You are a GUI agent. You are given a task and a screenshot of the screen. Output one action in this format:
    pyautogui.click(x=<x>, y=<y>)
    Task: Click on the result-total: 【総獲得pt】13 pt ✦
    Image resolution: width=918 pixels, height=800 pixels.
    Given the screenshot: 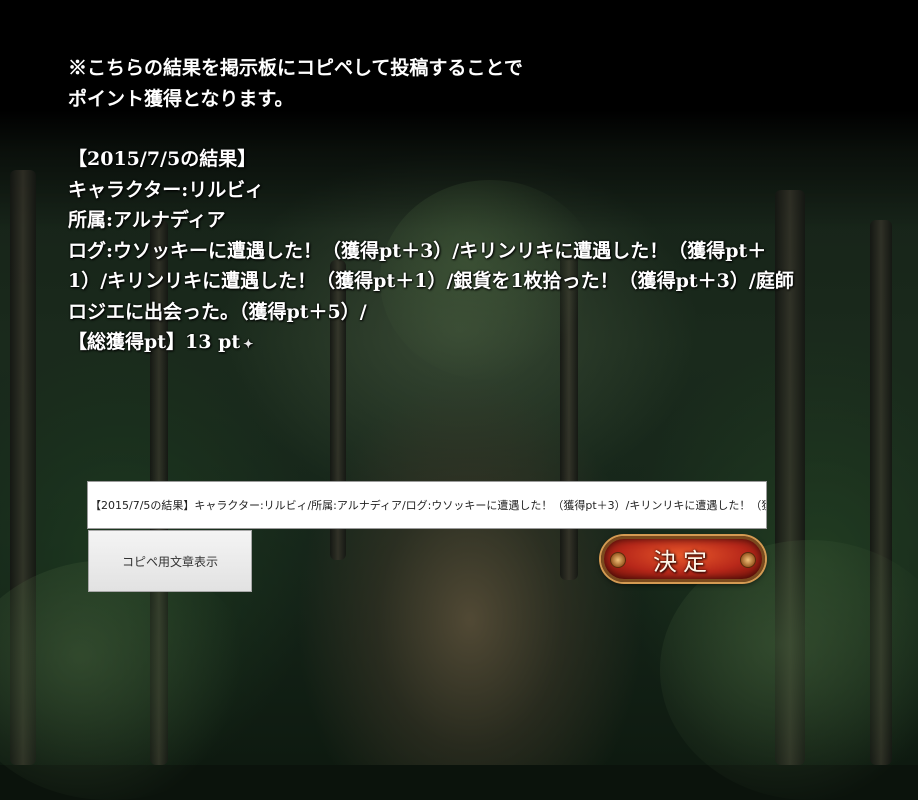 What is the action you would take?
    pyautogui.click(x=468, y=343)
    